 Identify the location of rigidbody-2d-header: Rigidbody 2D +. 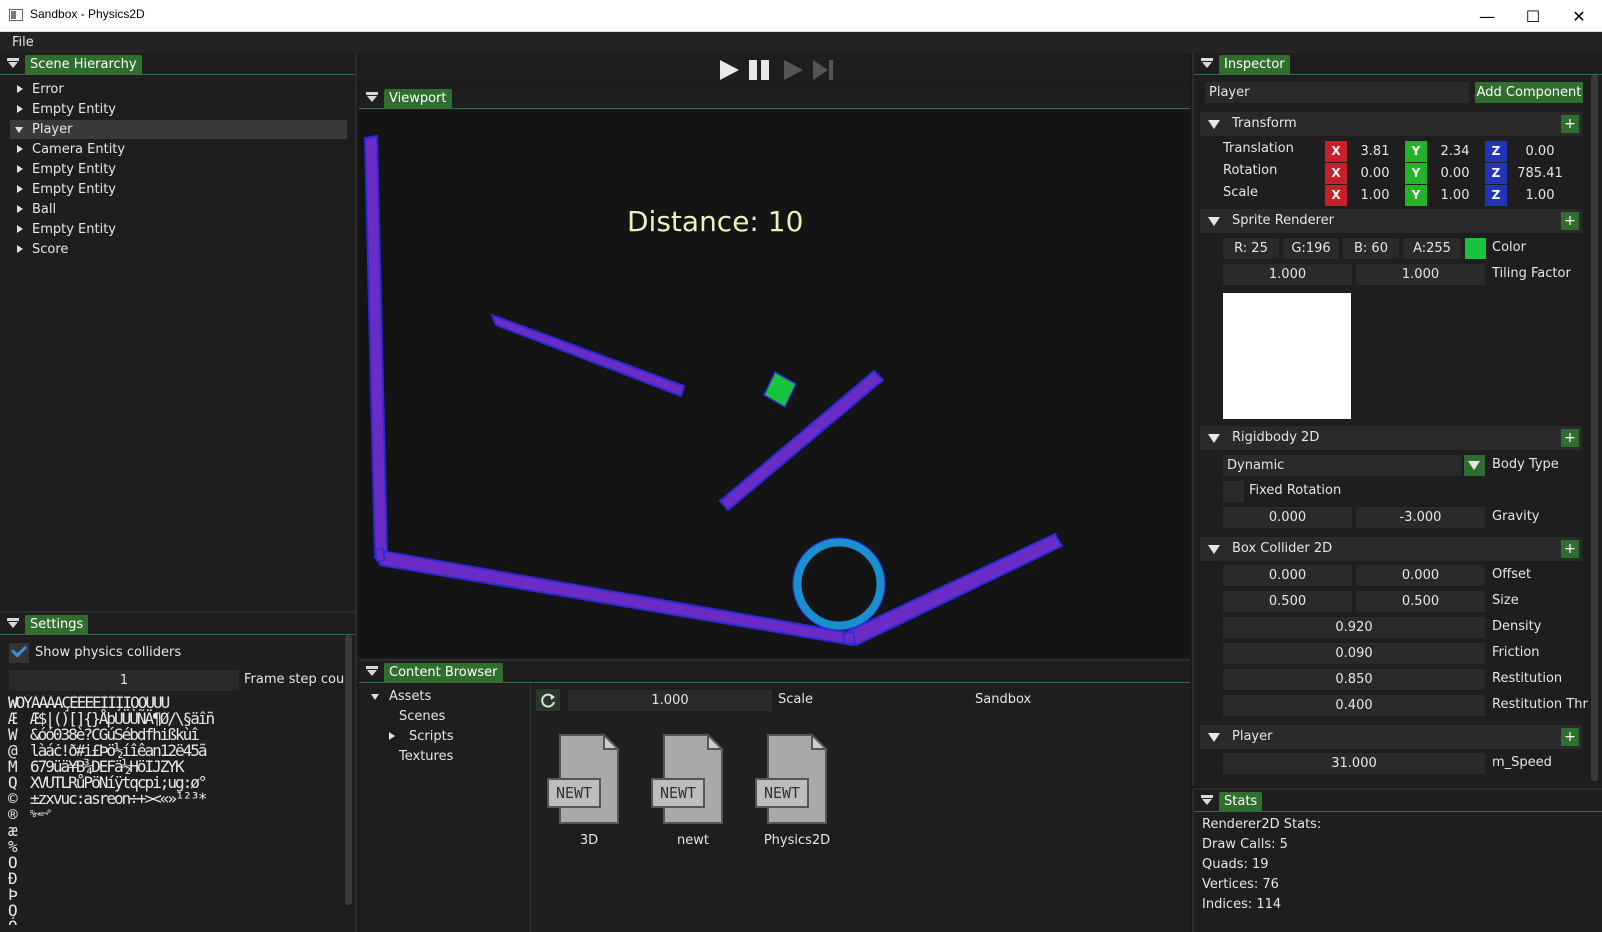
(1391, 438).